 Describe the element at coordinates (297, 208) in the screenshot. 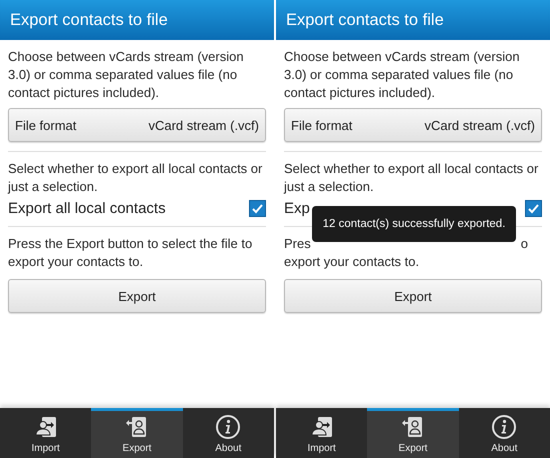

I see `checkbox-label: Exp` at that location.